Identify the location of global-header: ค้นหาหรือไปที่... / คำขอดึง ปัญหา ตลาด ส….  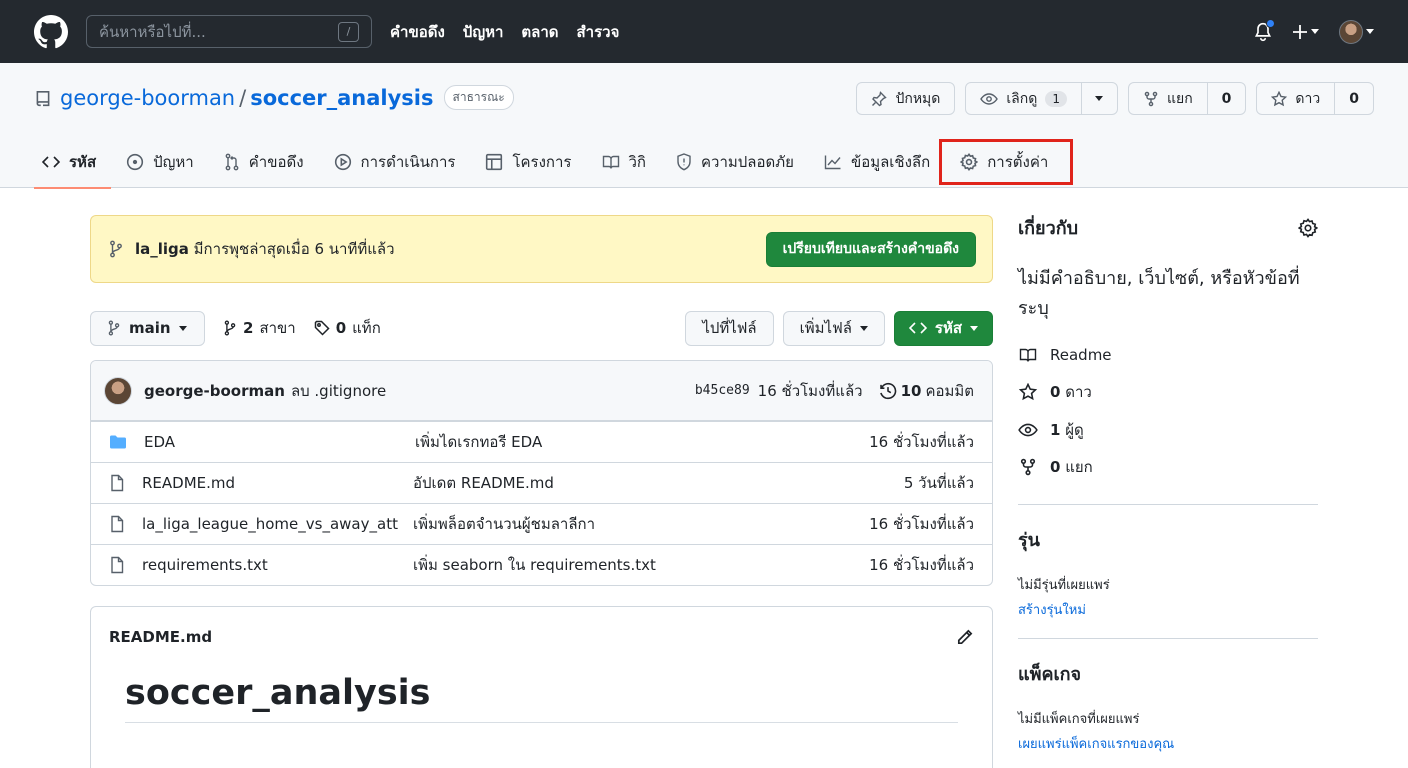
(704, 31).